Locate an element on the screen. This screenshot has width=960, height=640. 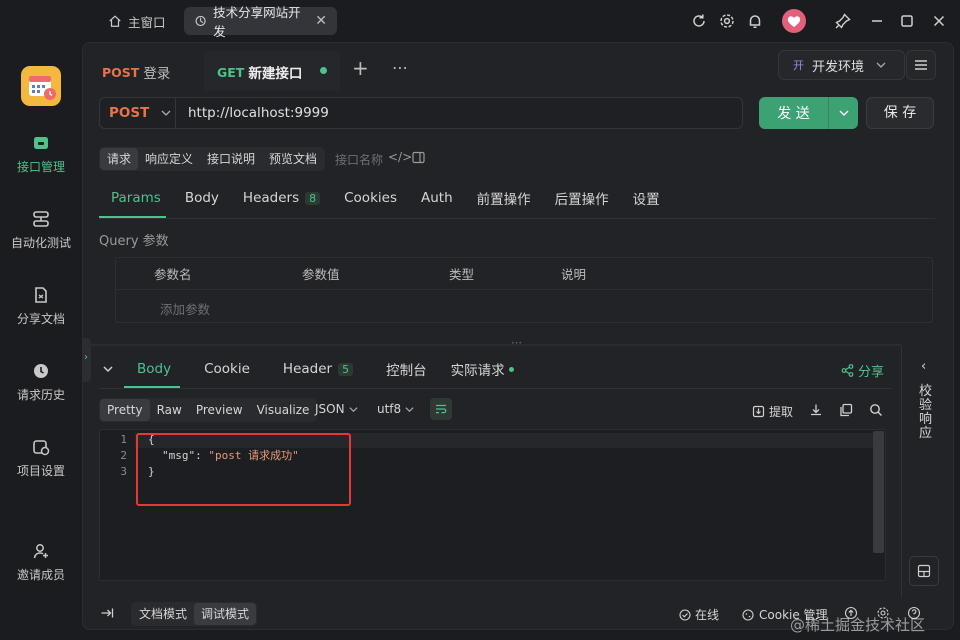
format-preview: Preview is located at coordinates (219, 410).